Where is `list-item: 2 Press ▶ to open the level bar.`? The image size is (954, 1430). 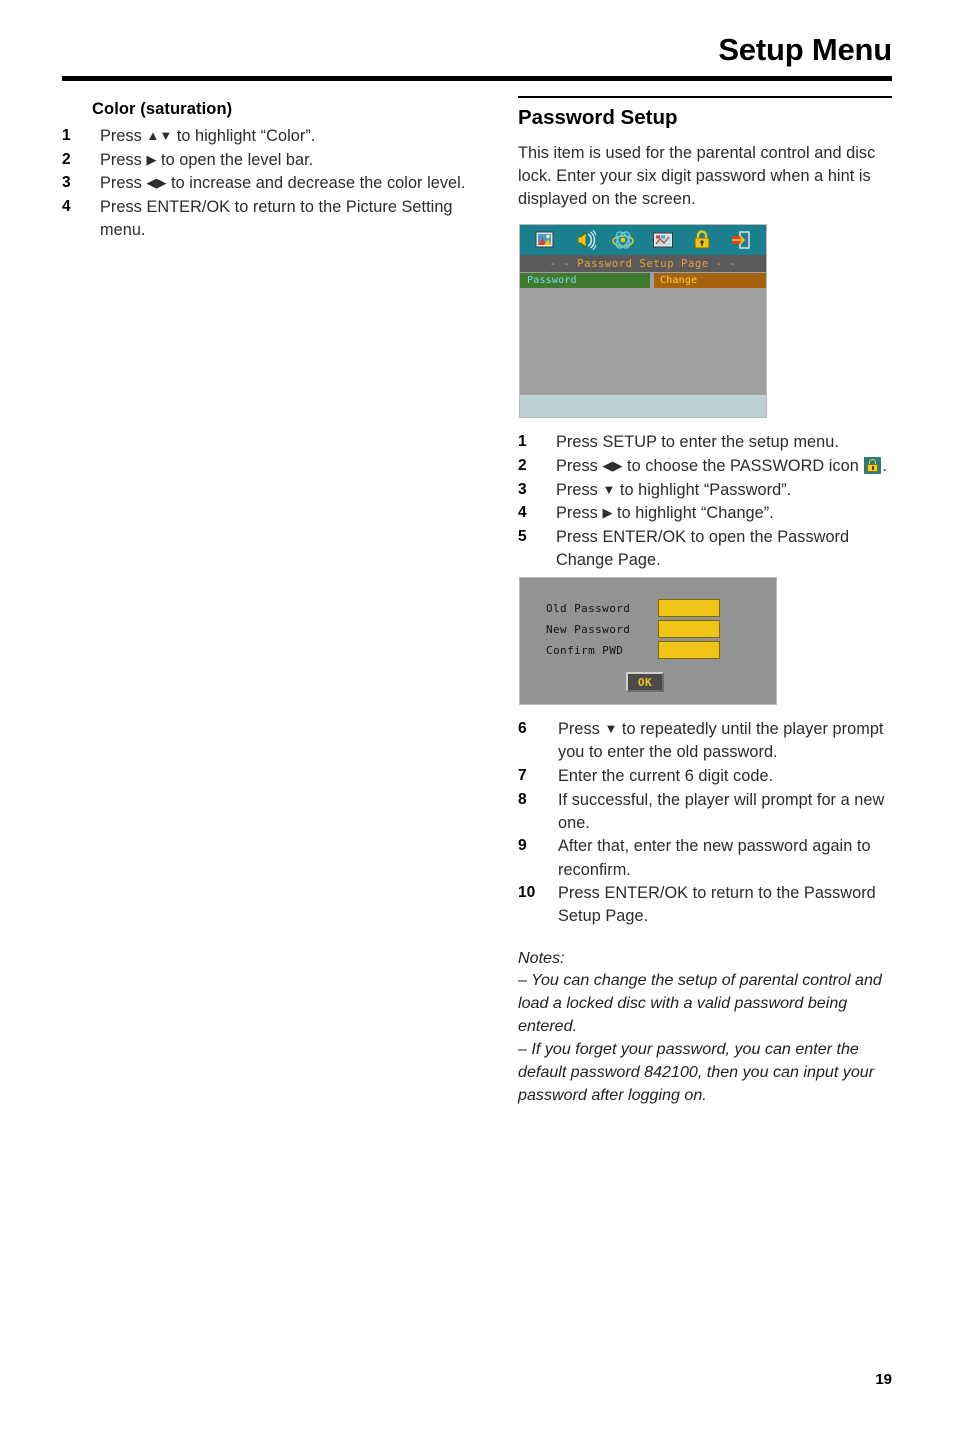 list-item: 2 Press ▶ to open the level bar. is located at coordinates (267, 160).